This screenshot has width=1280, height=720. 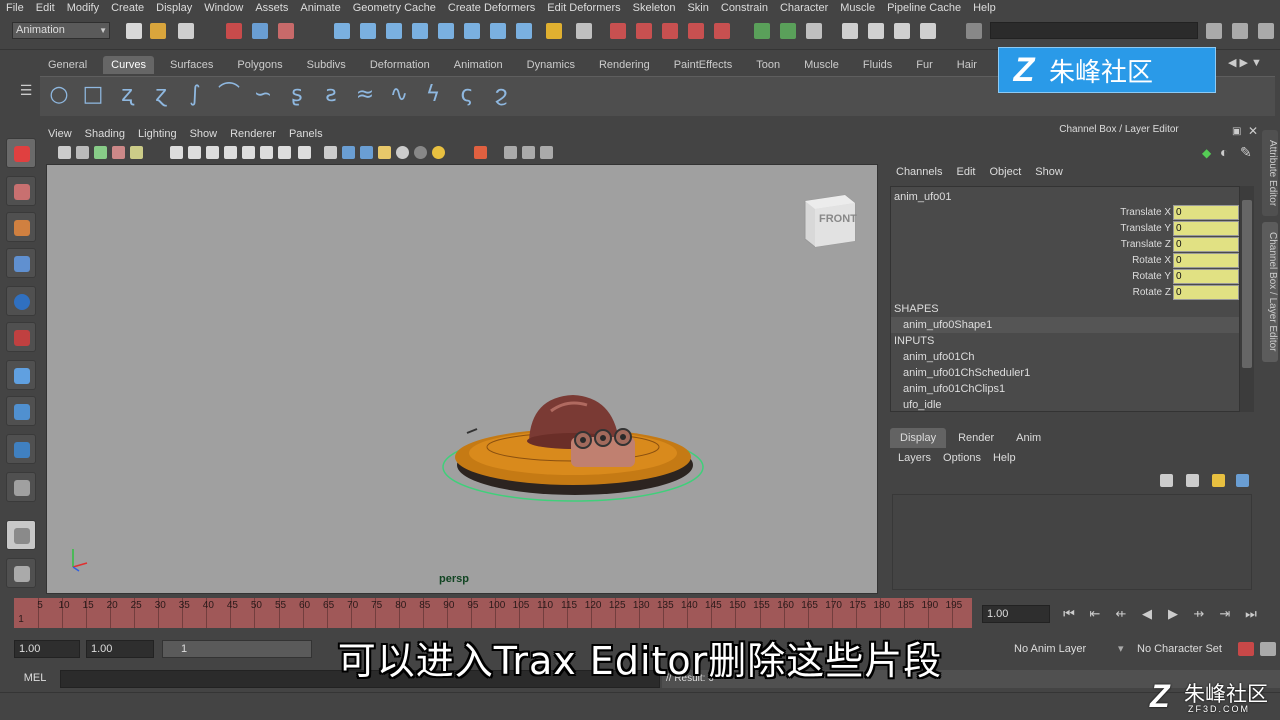 I want to click on shelf-tab-polygons: Polygons, so click(x=259, y=65).